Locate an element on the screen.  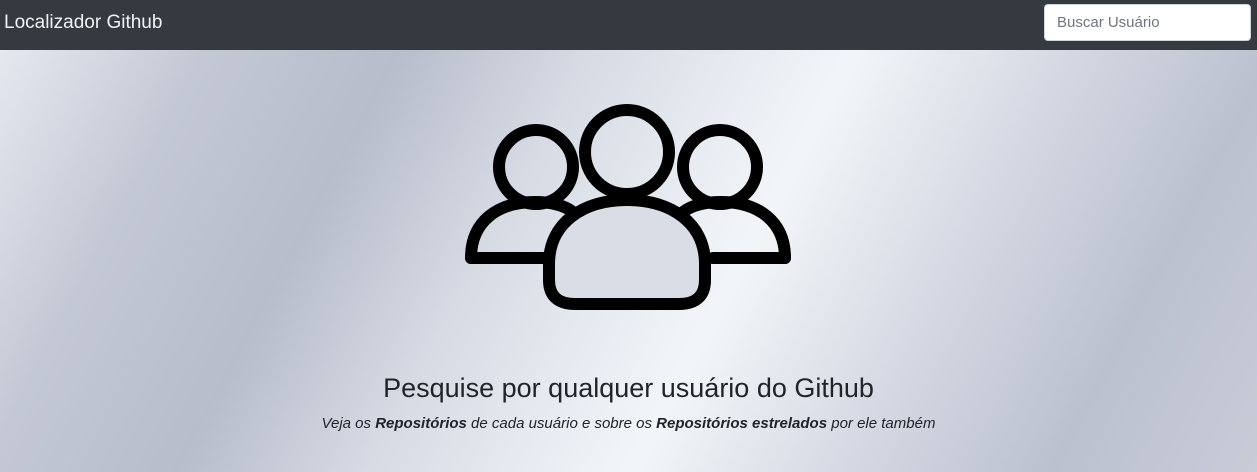
subtitle-text-1: Veja os is located at coordinates (348, 423).